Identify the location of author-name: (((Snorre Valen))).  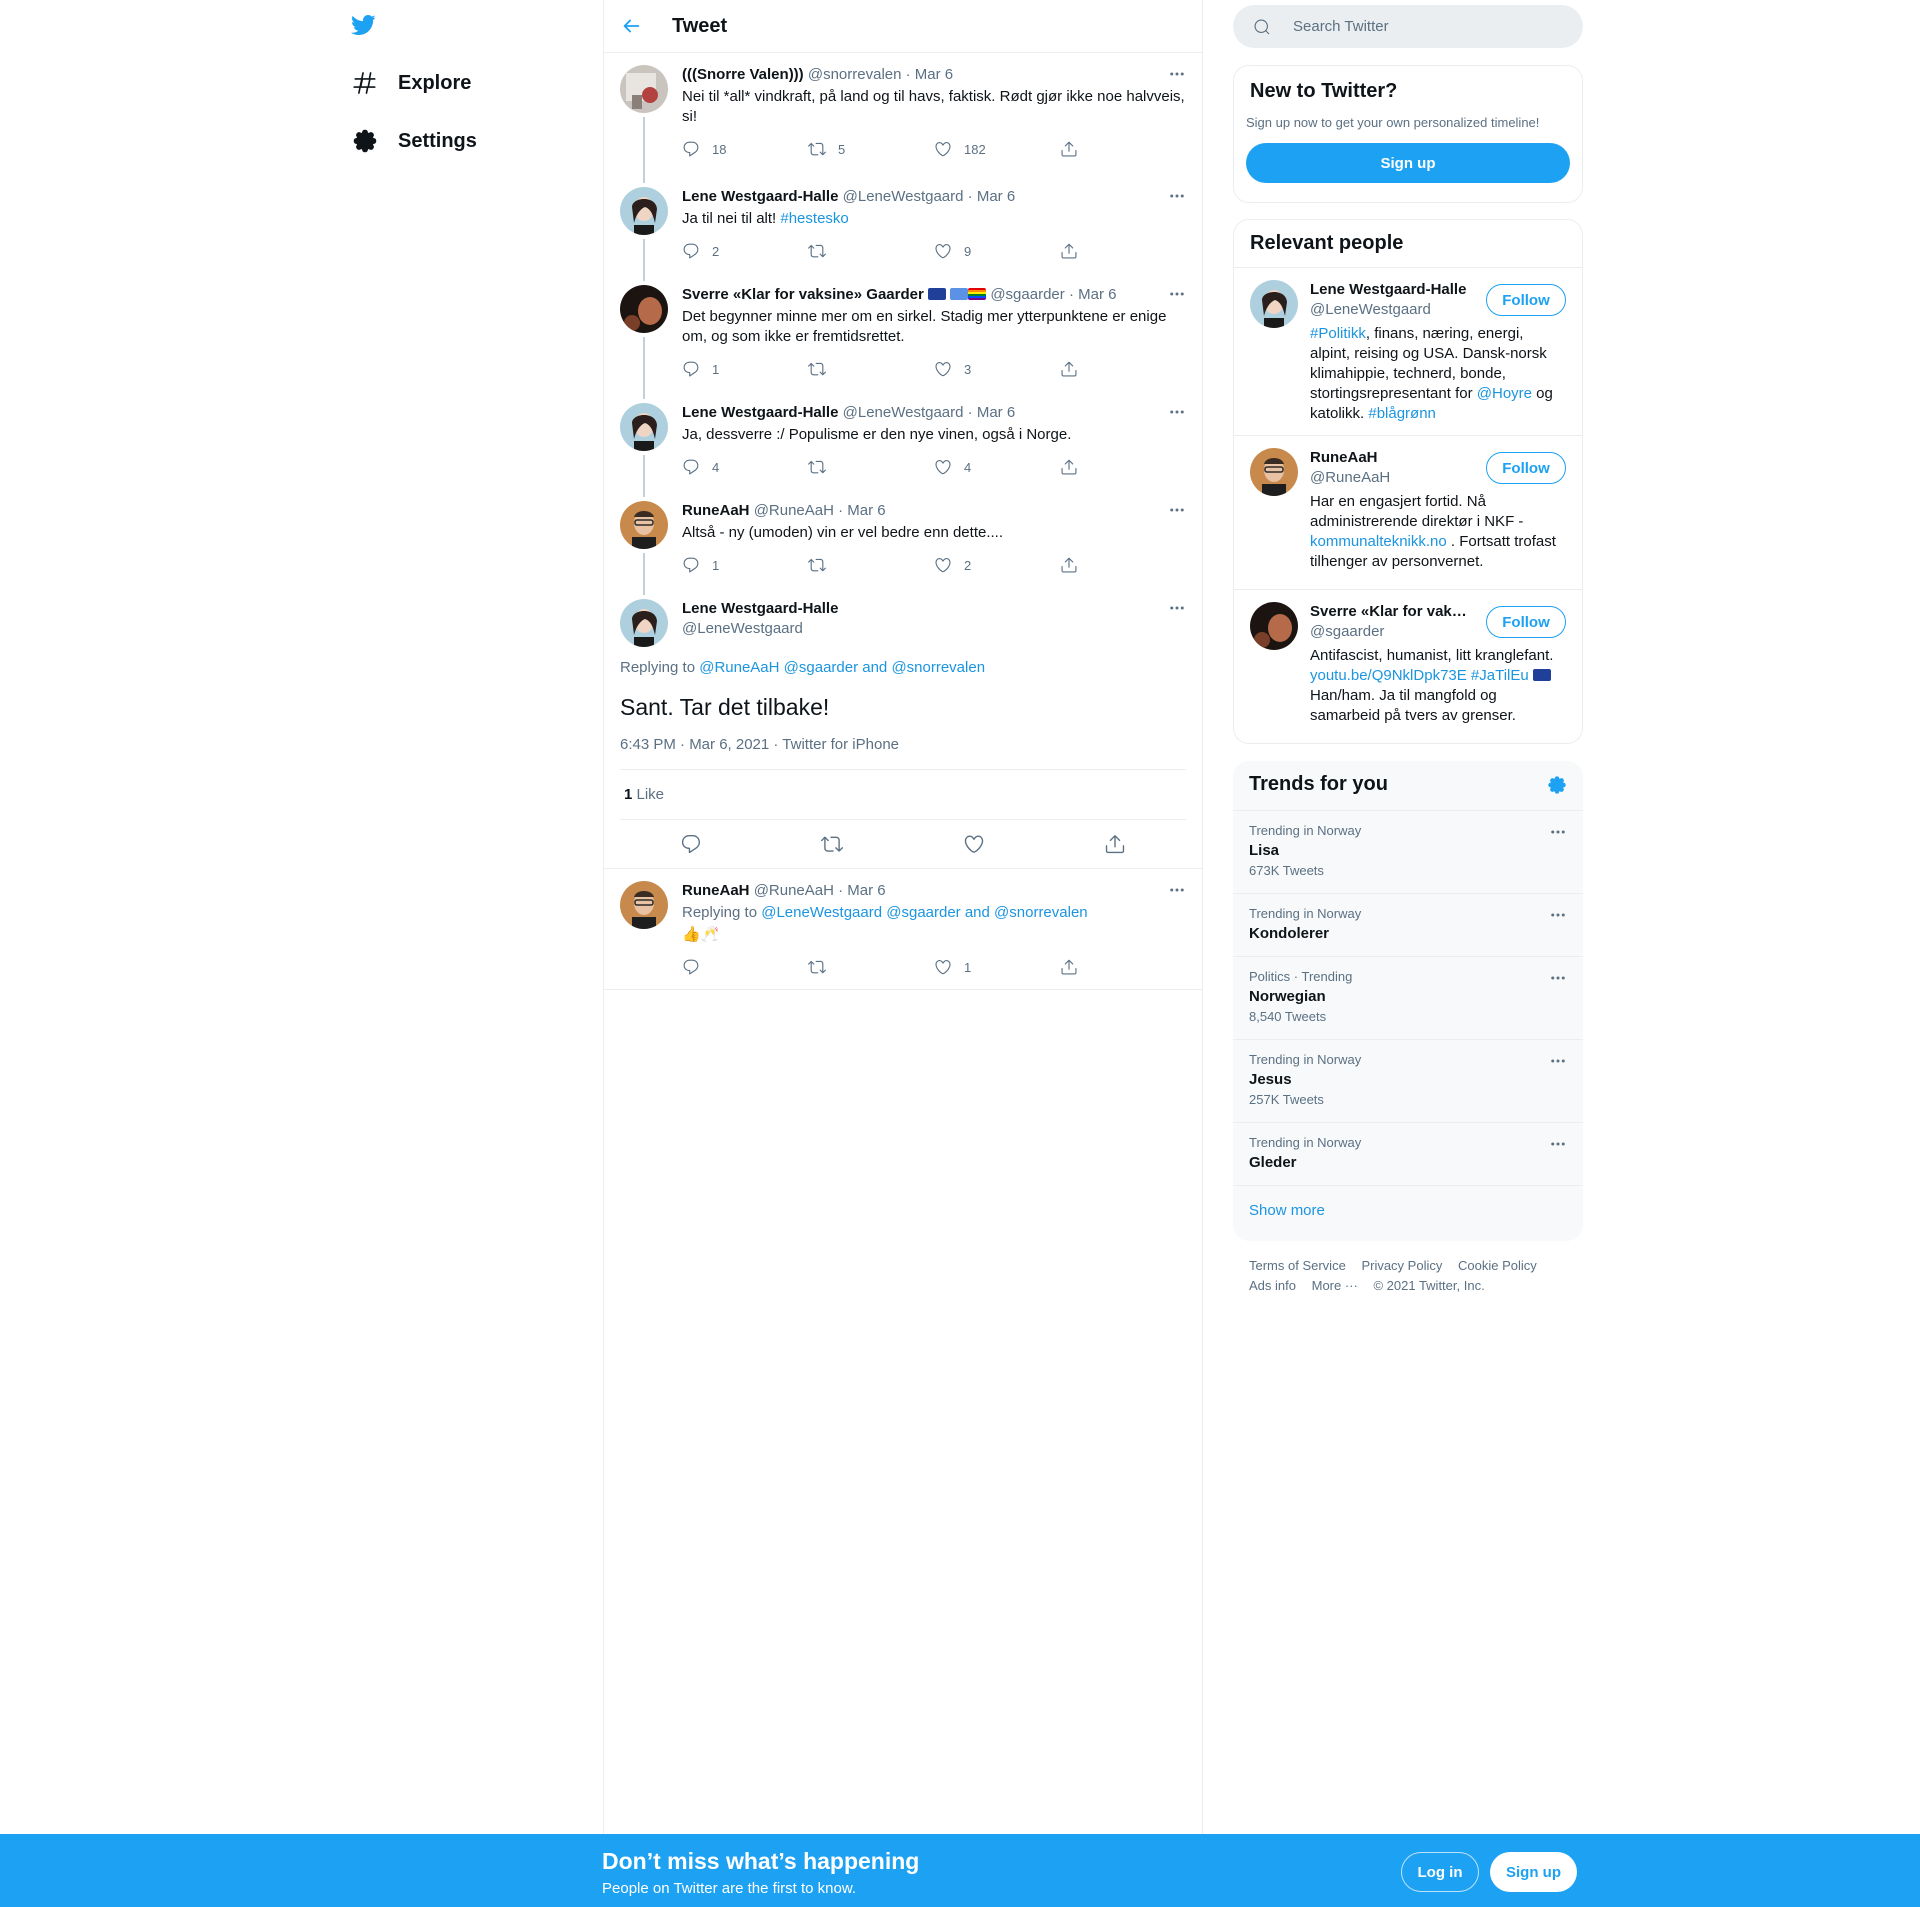
(743, 74).